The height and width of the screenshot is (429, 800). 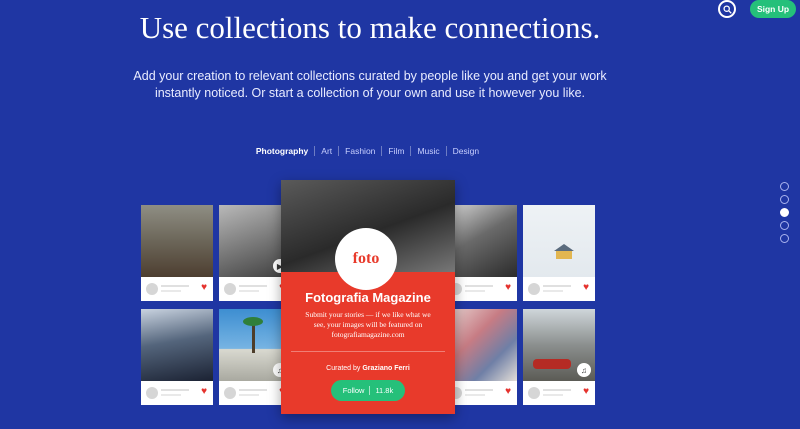 I want to click on hero-title: Use collections to make connections., so click(x=370, y=27).